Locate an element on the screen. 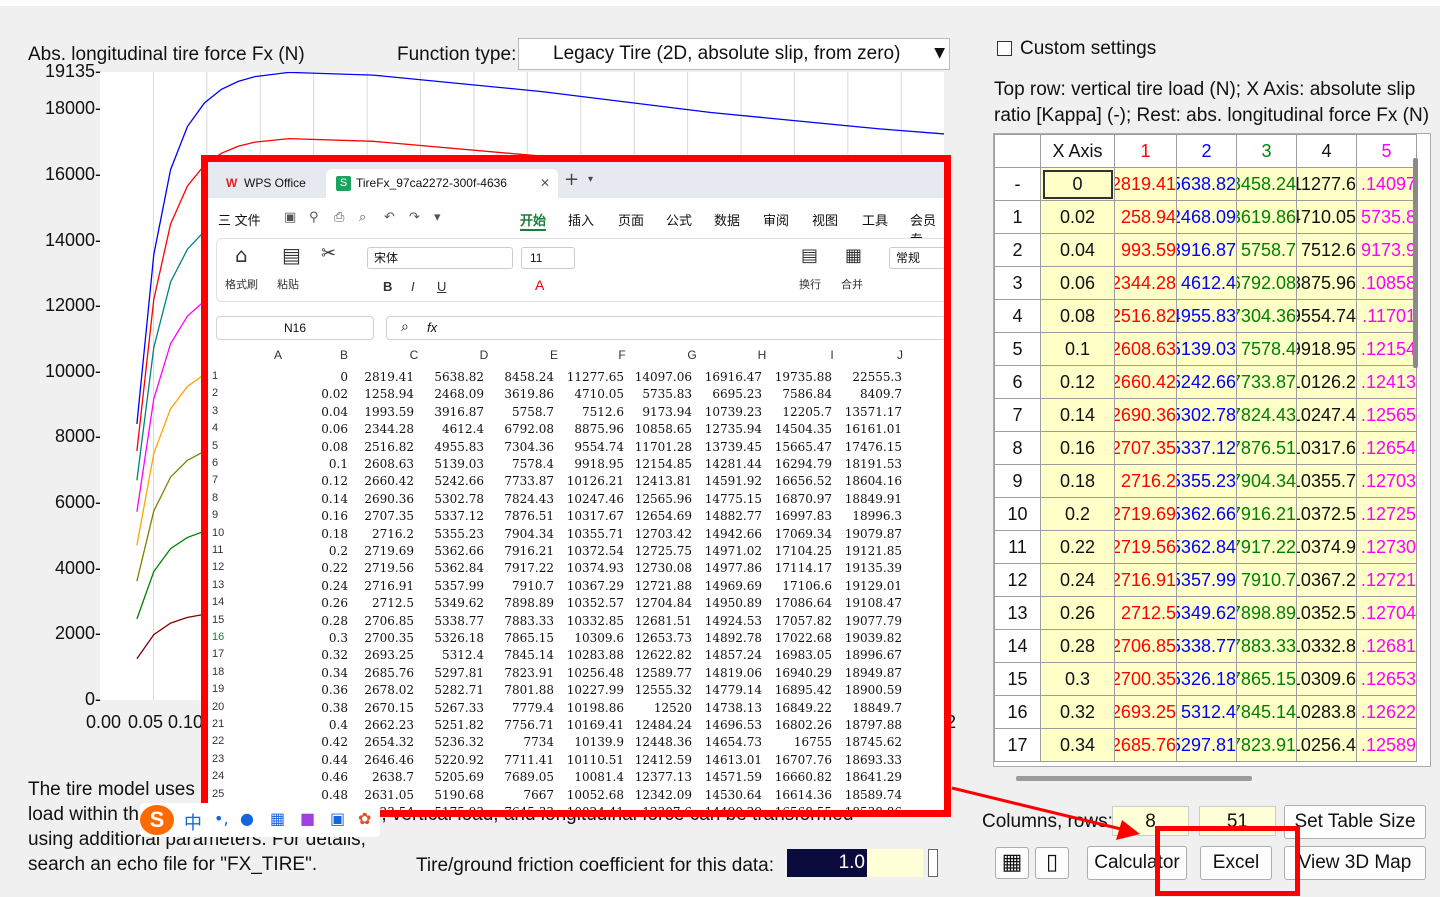 This screenshot has width=1440, height=897. sheet-cell: 5338.77 is located at coordinates (450, 621).